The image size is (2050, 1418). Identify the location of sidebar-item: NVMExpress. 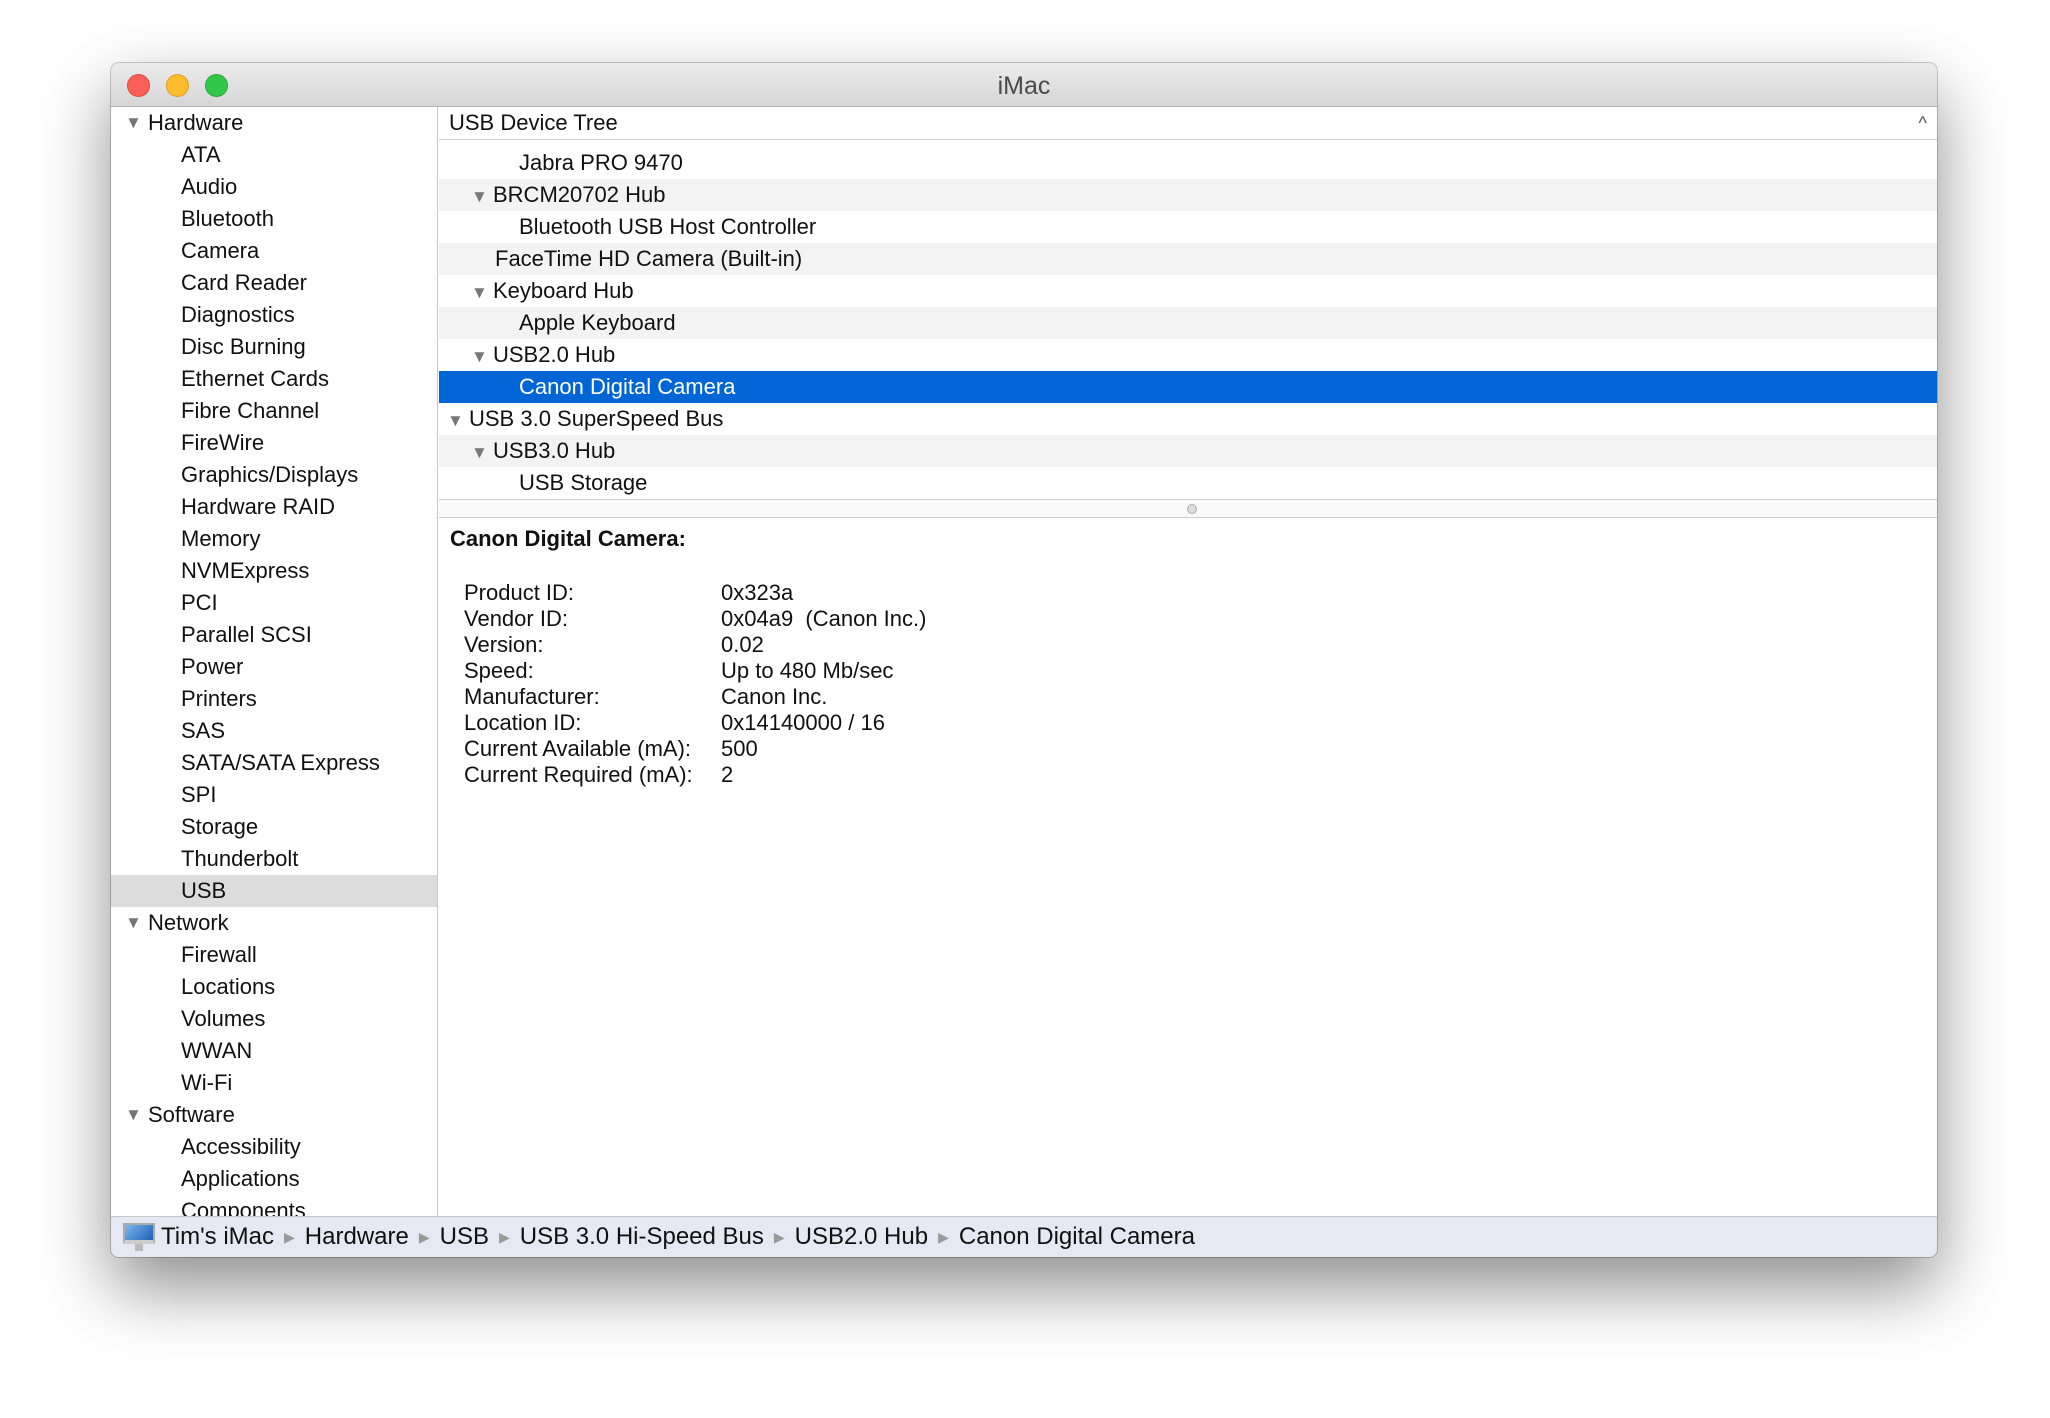
(274, 571).